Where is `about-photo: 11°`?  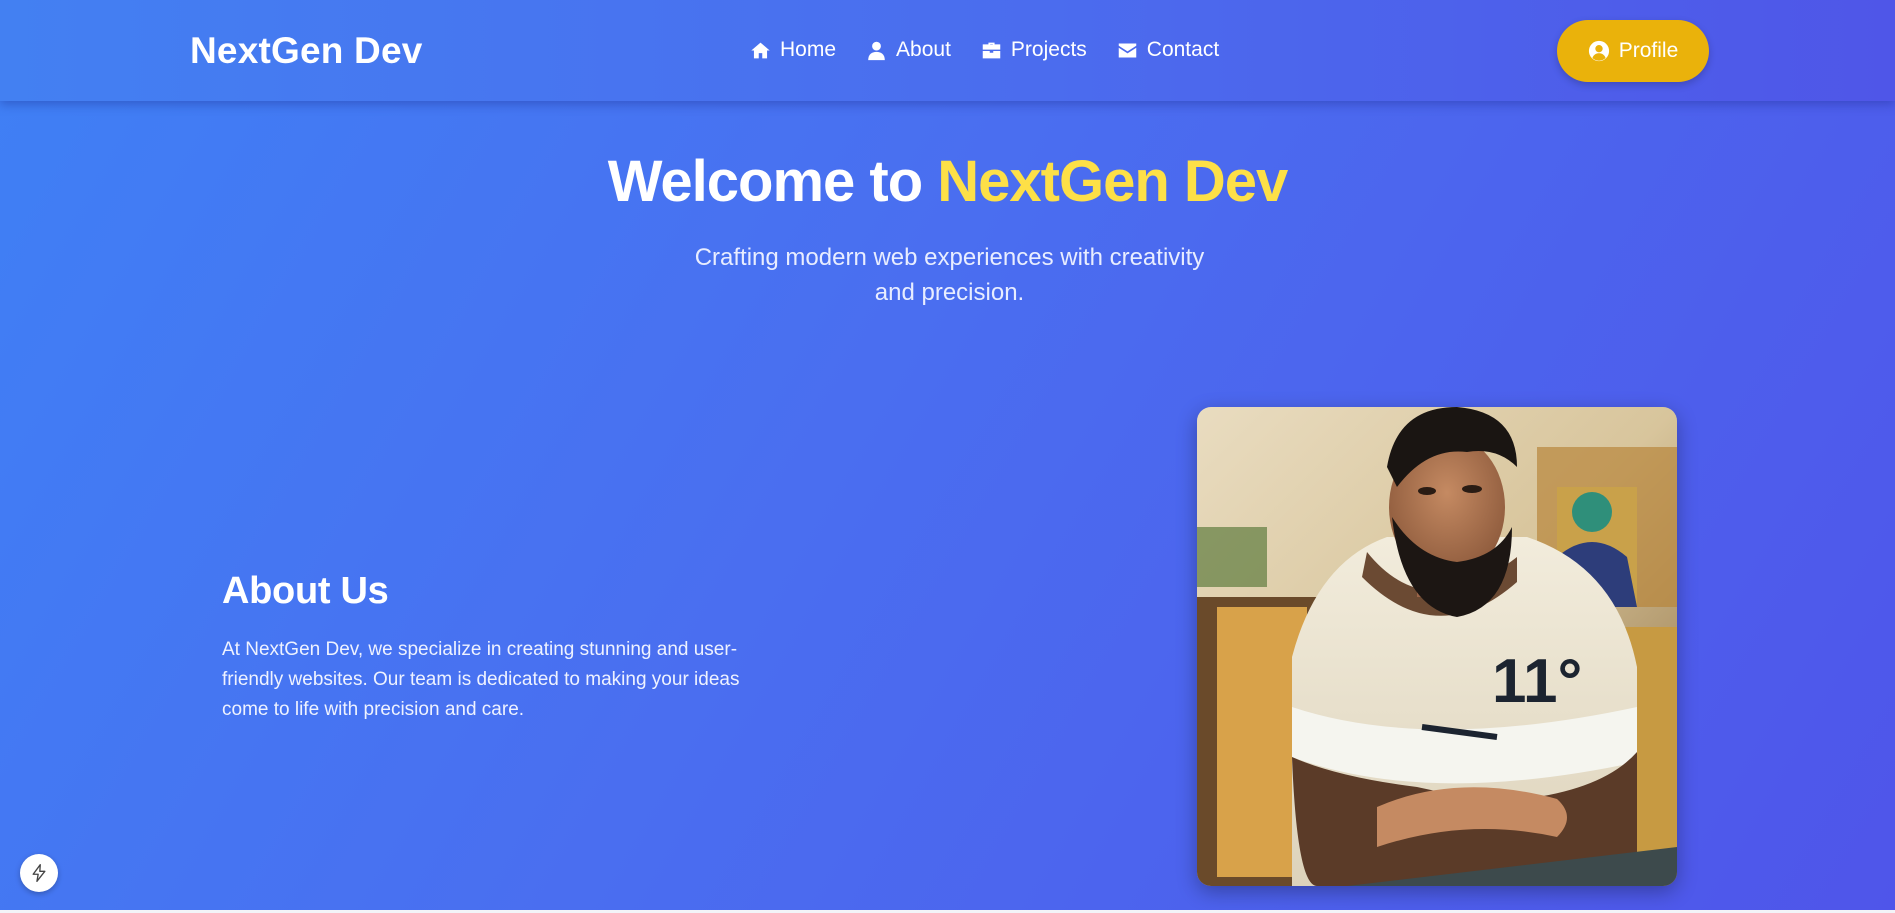
about-photo: 11° is located at coordinates (1437, 646).